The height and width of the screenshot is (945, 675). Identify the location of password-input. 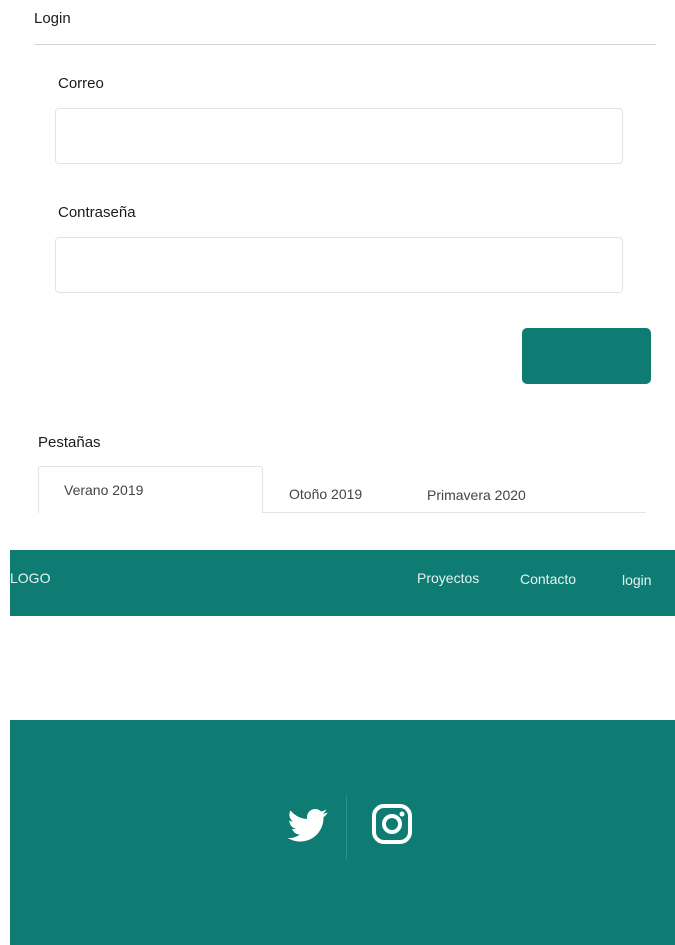
(339, 265).